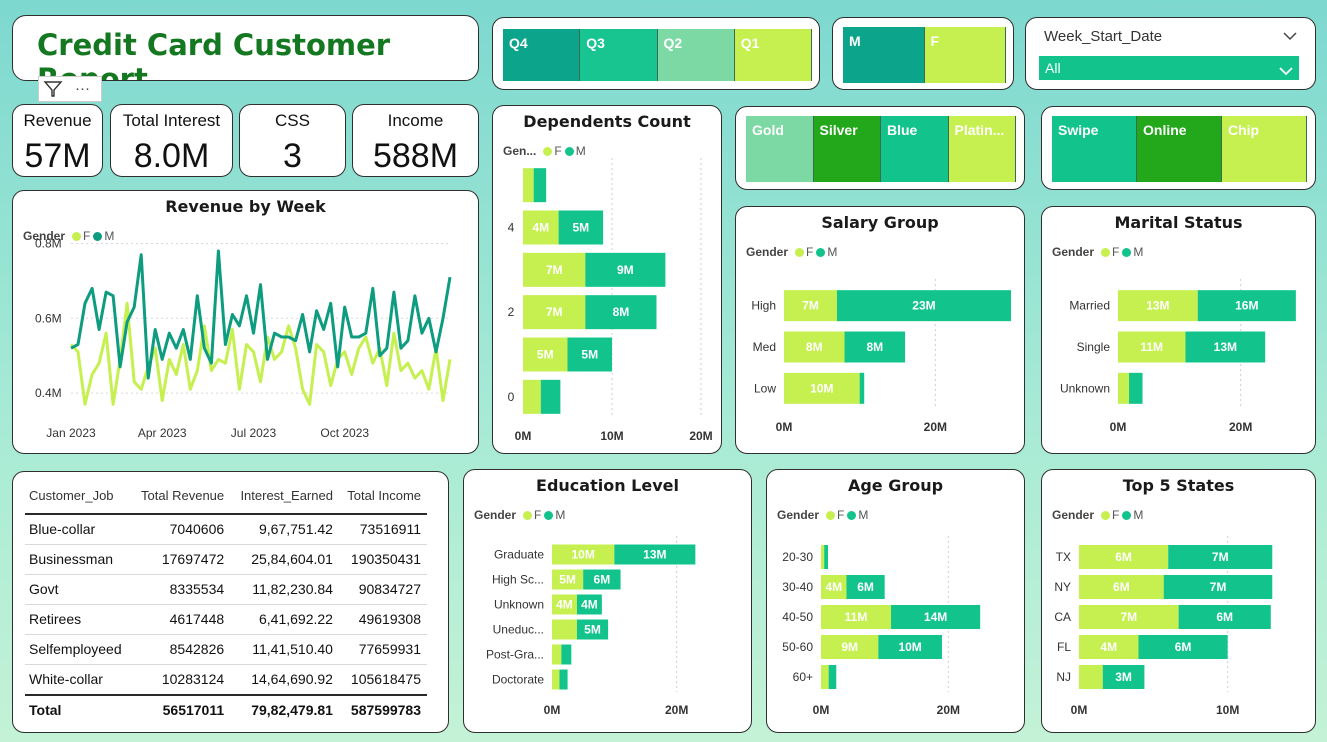 The image size is (1327, 742). I want to click on slicer-tile-chip: Chip, so click(1264, 149).